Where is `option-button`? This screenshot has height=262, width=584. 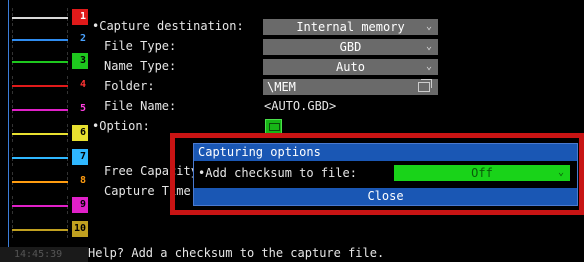
option-button is located at coordinates (273, 126).